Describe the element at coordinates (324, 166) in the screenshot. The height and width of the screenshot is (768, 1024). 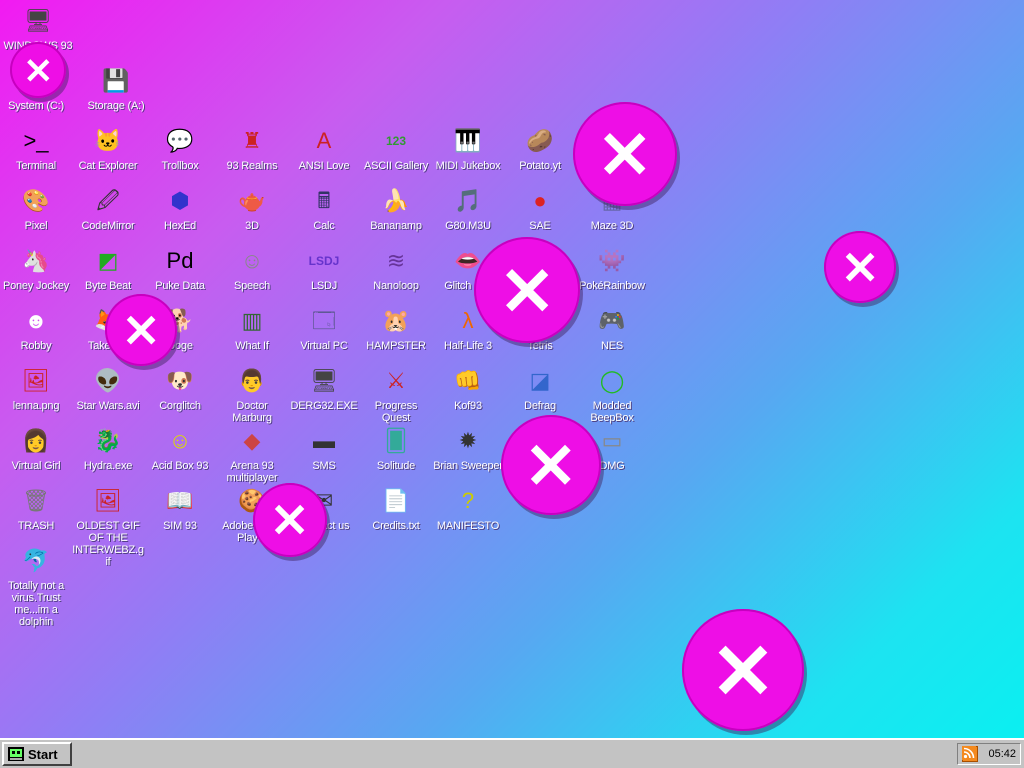
I see `desktop-icon-label: ANSI Love` at that location.